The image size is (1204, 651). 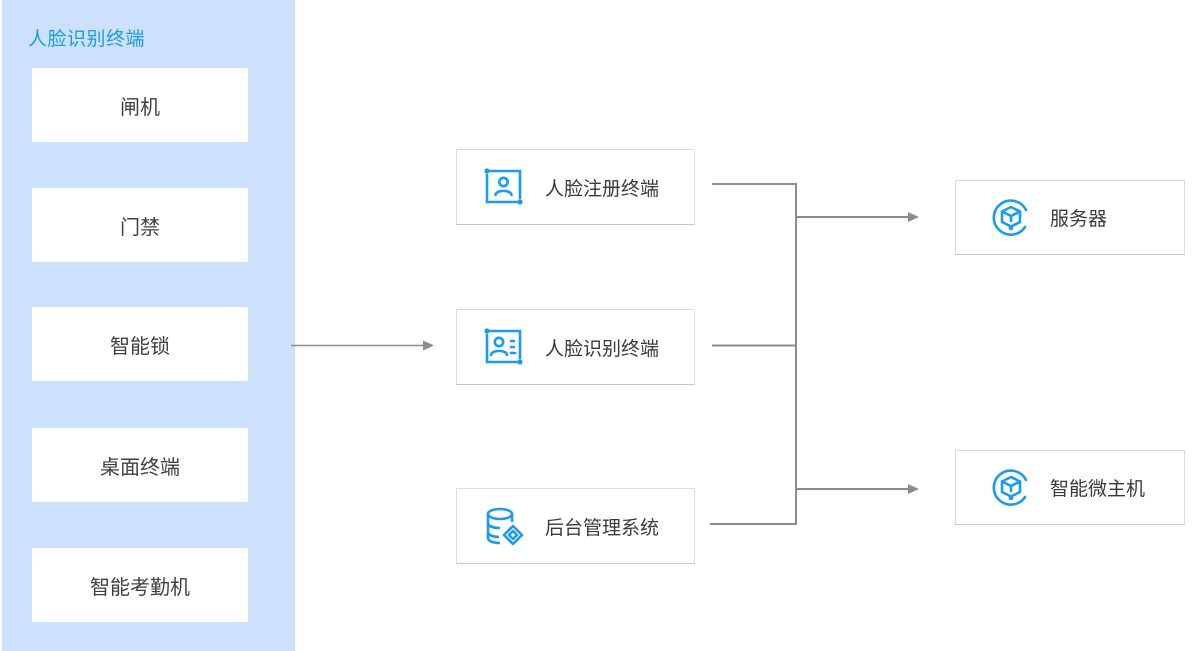 I want to click on device-label: 智能锁, so click(x=140, y=345).